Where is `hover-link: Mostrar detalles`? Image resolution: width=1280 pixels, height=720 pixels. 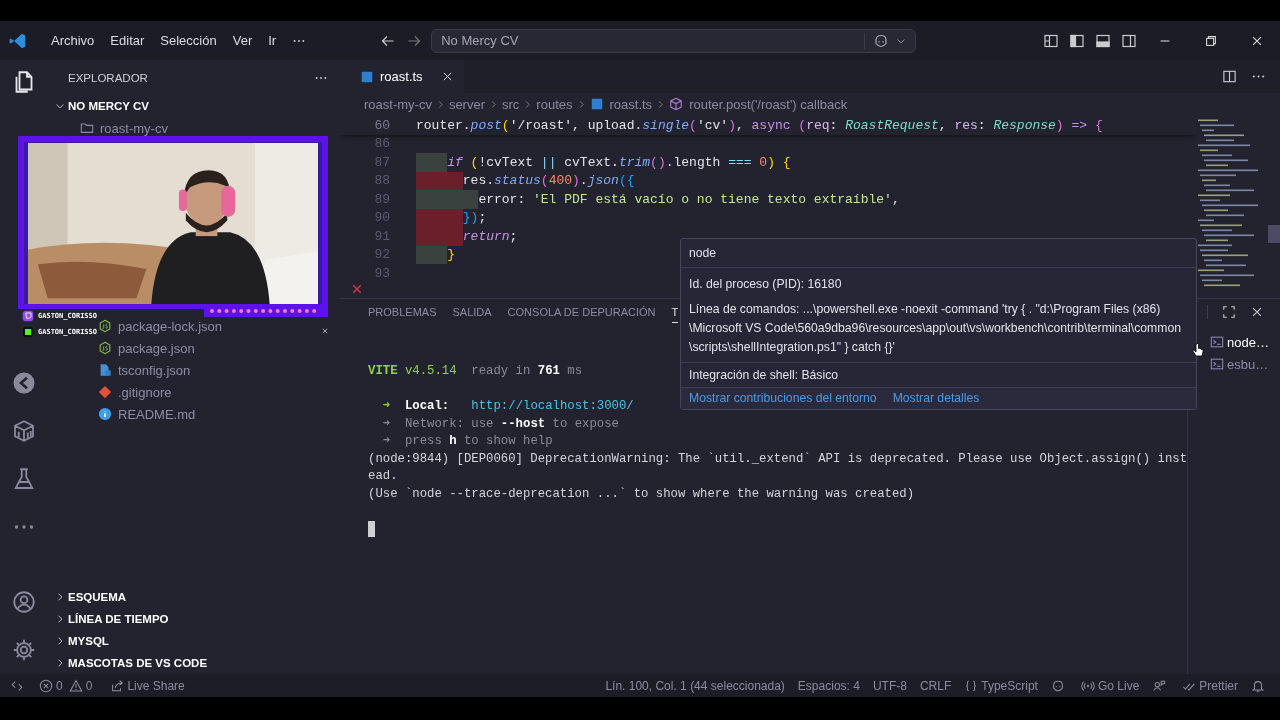 hover-link: Mostrar detalles is located at coordinates (936, 398).